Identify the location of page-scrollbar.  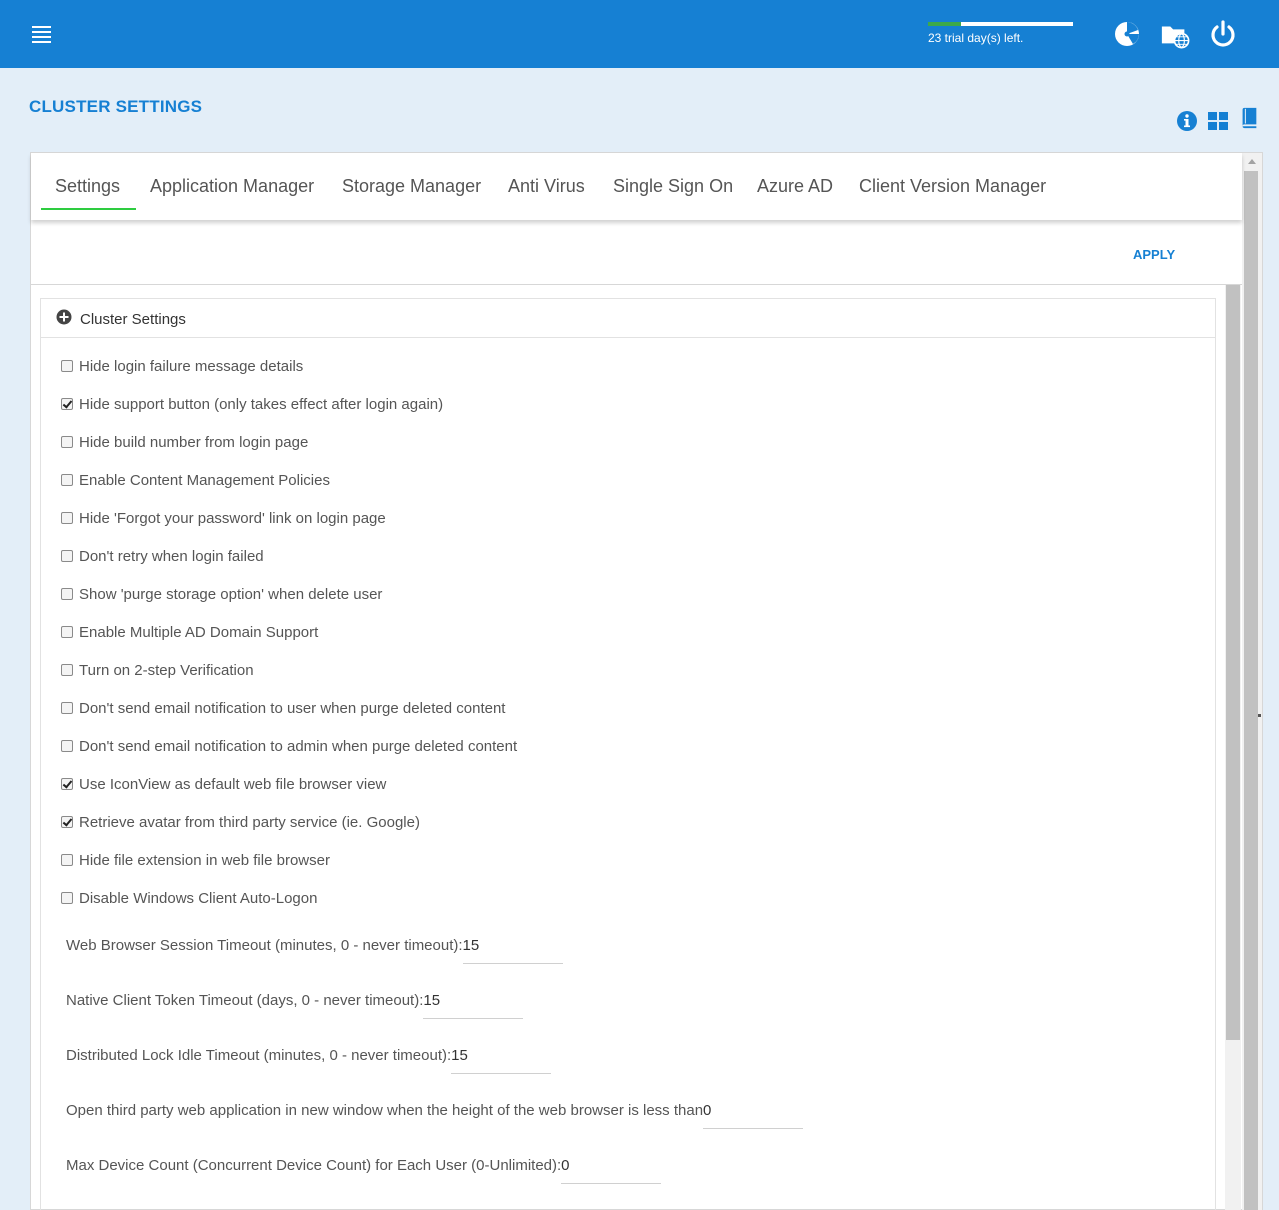
(1252, 681).